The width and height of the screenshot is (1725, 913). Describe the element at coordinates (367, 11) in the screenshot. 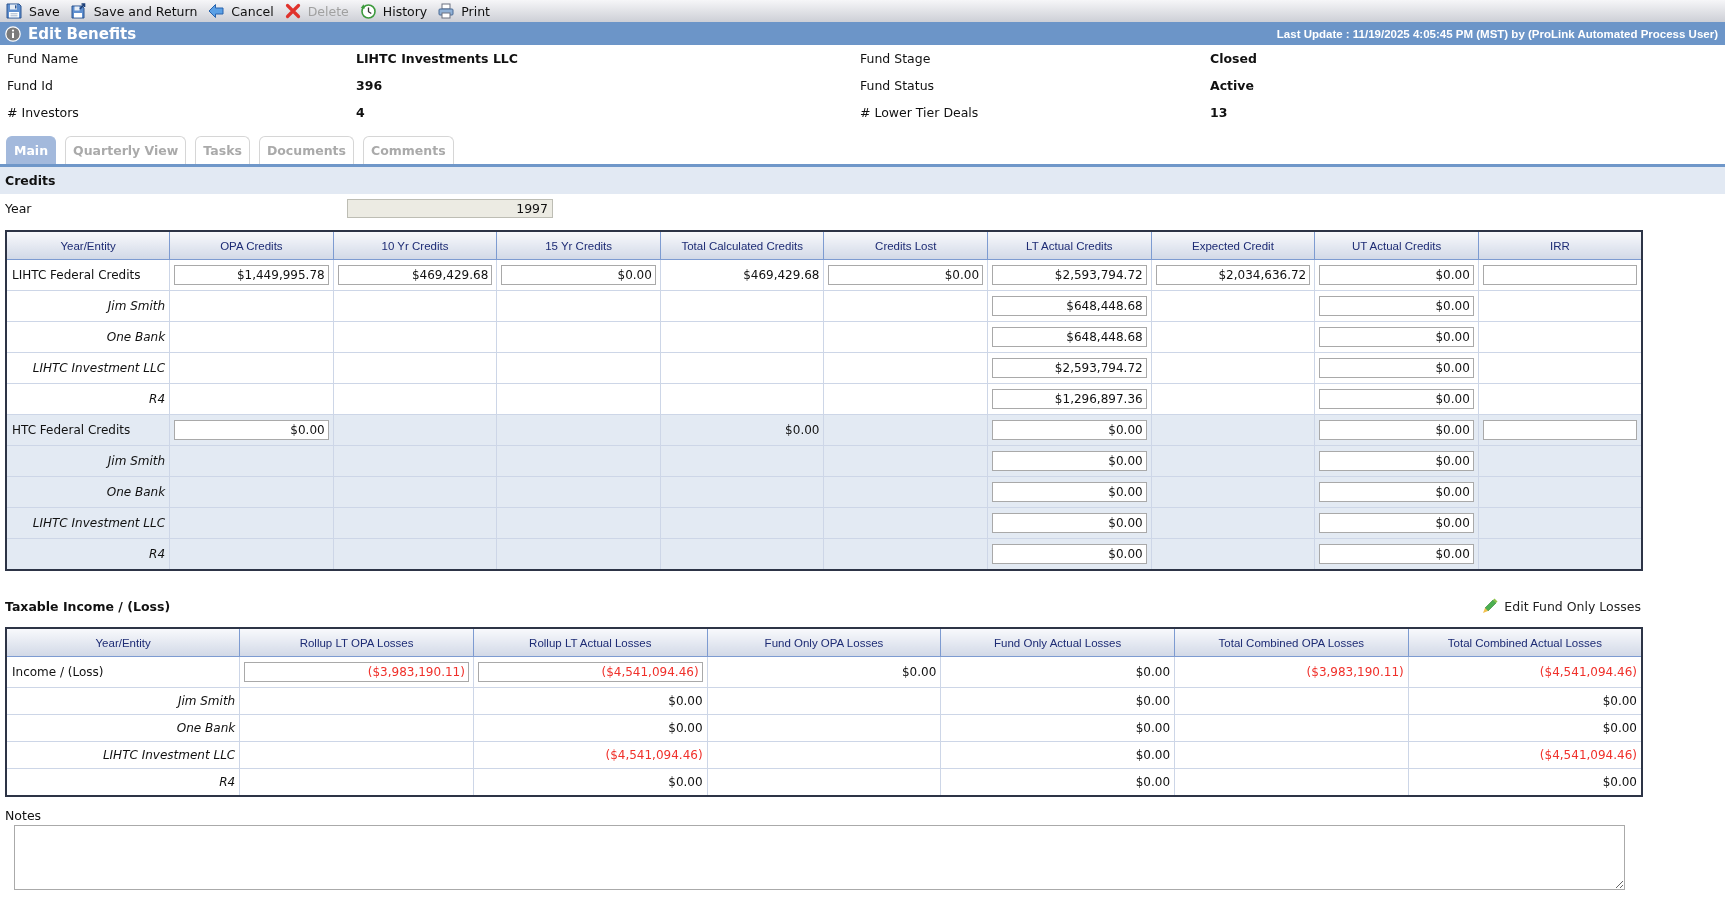

I see `clock-icon` at that location.